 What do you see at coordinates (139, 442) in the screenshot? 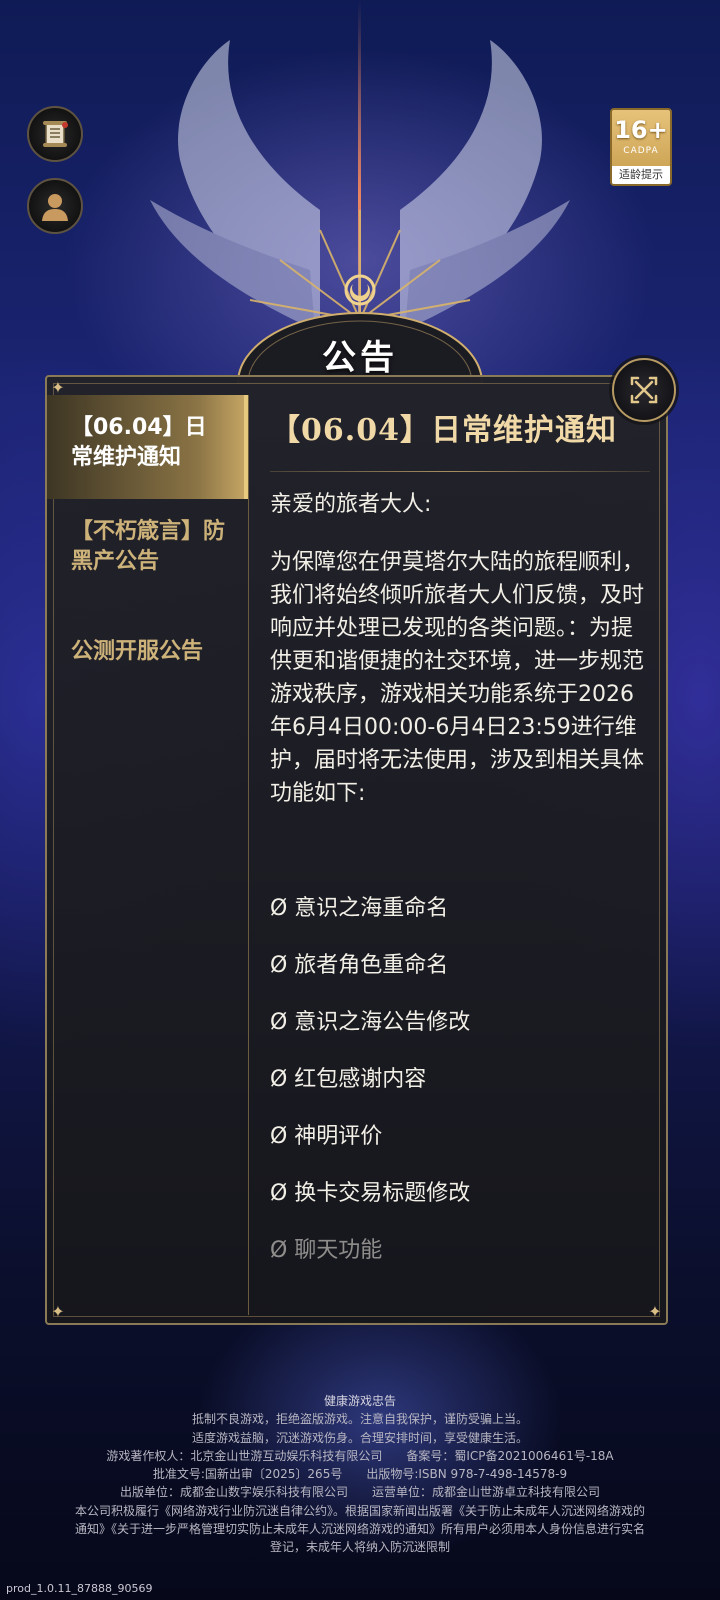
I see `sidebar-item-label: 【06.04】日常维护通知` at bounding box center [139, 442].